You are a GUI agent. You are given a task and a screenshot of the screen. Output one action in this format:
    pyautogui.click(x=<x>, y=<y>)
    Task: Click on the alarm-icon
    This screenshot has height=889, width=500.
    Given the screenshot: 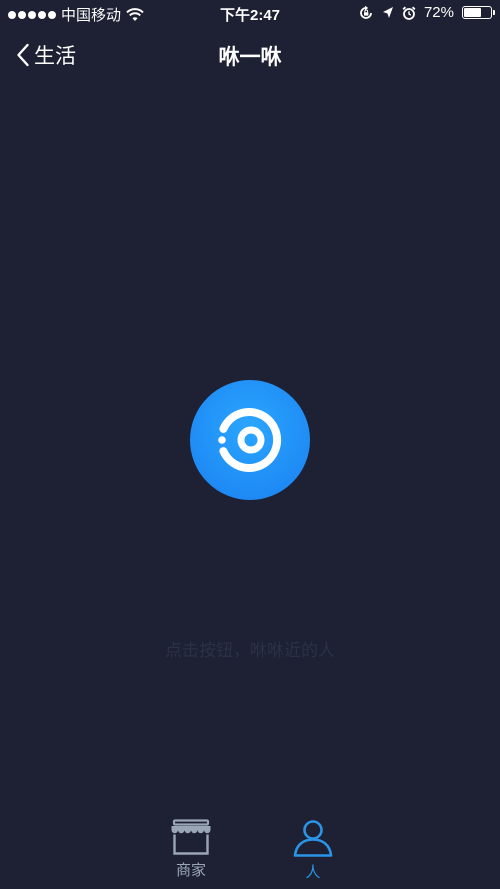 What is the action you would take?
    pyautogui.click(x=409, y=13)
    